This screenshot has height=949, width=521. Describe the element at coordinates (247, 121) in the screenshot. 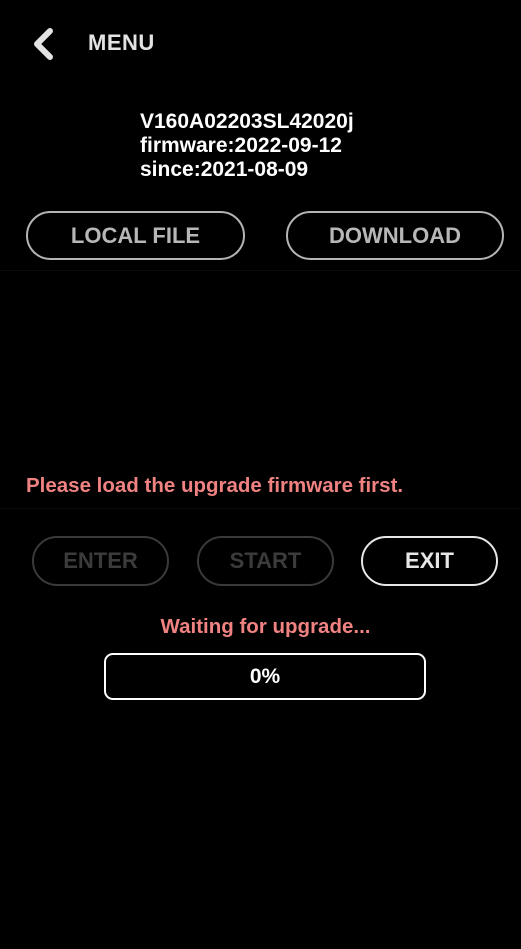

I see `device-serial: V160A02203SL42020j` at that location.